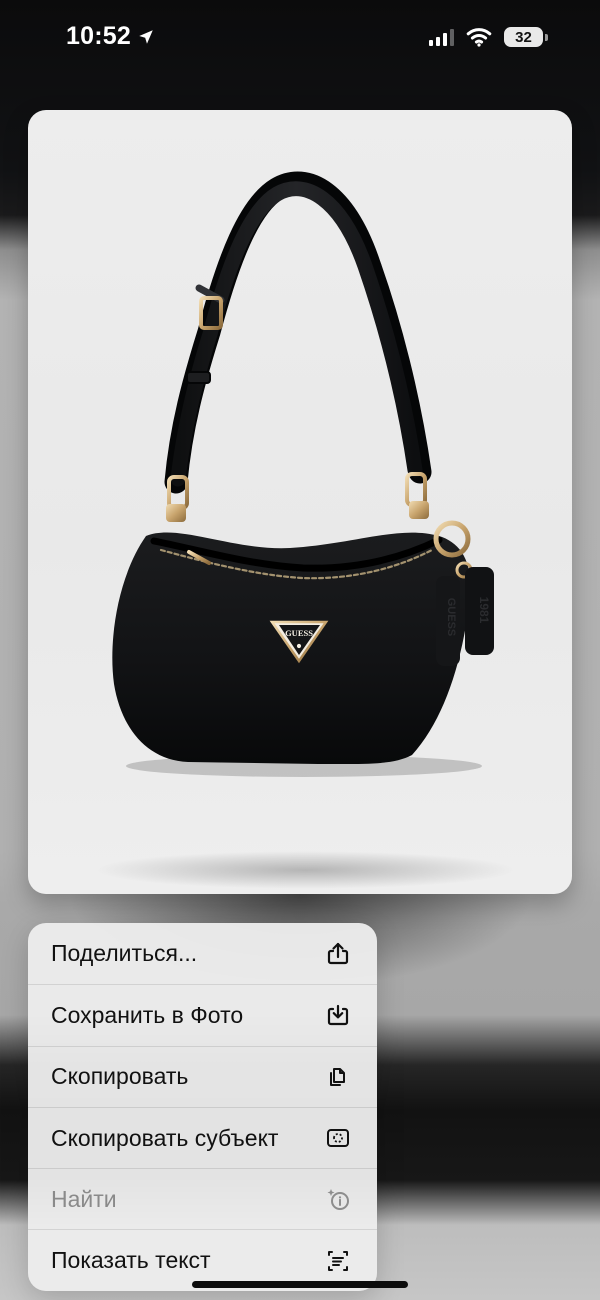 The height and width of the screenshot is (1300, 600). What do you see at coordinates (338, 1077) in the screenshot?
I see `copy-icon` at bounding box center [338, 1077].